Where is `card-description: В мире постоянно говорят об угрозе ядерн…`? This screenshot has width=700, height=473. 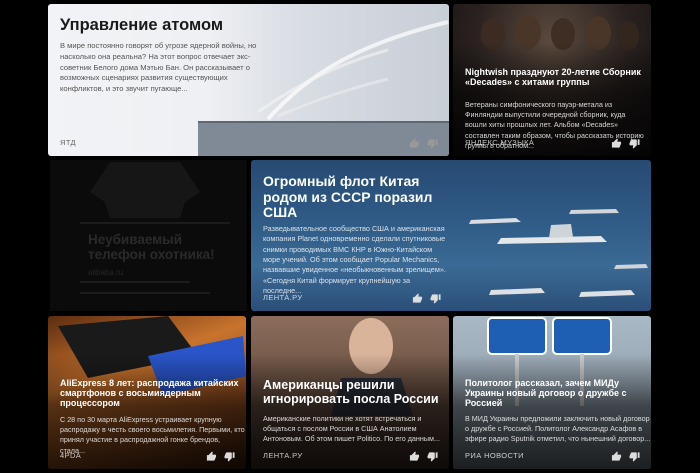 card-description: В мире постоянно говорят об угрозе ядерн… is located at coordinates (158, 67).